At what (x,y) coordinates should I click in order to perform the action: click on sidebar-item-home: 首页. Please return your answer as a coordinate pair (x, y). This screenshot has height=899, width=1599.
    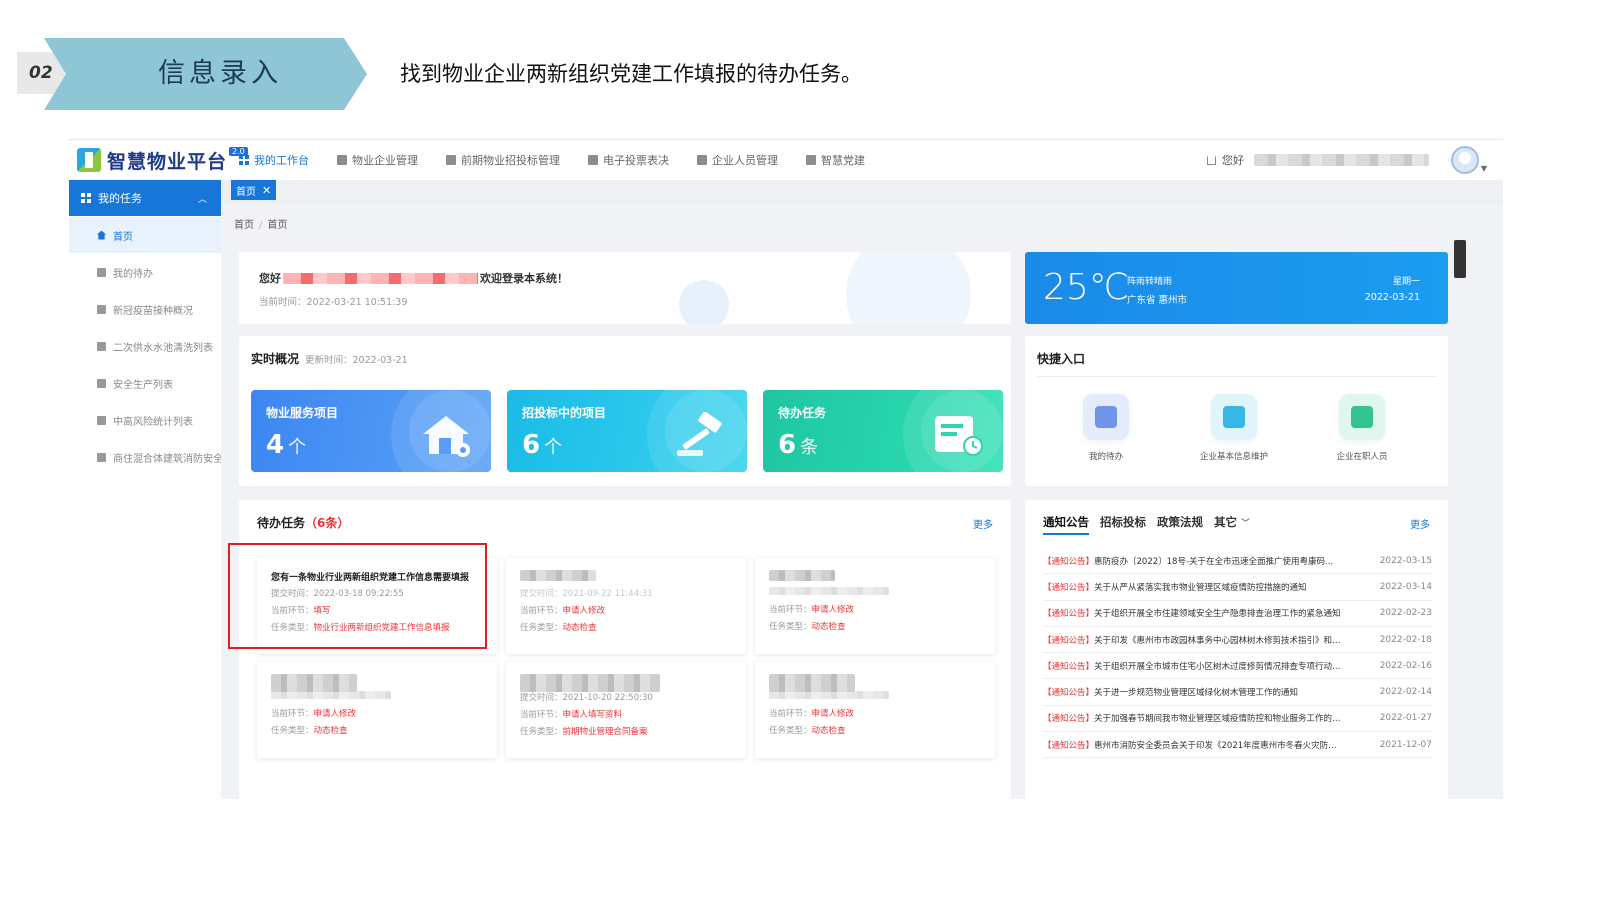
    Looking at the image, I should click on (145, 235).